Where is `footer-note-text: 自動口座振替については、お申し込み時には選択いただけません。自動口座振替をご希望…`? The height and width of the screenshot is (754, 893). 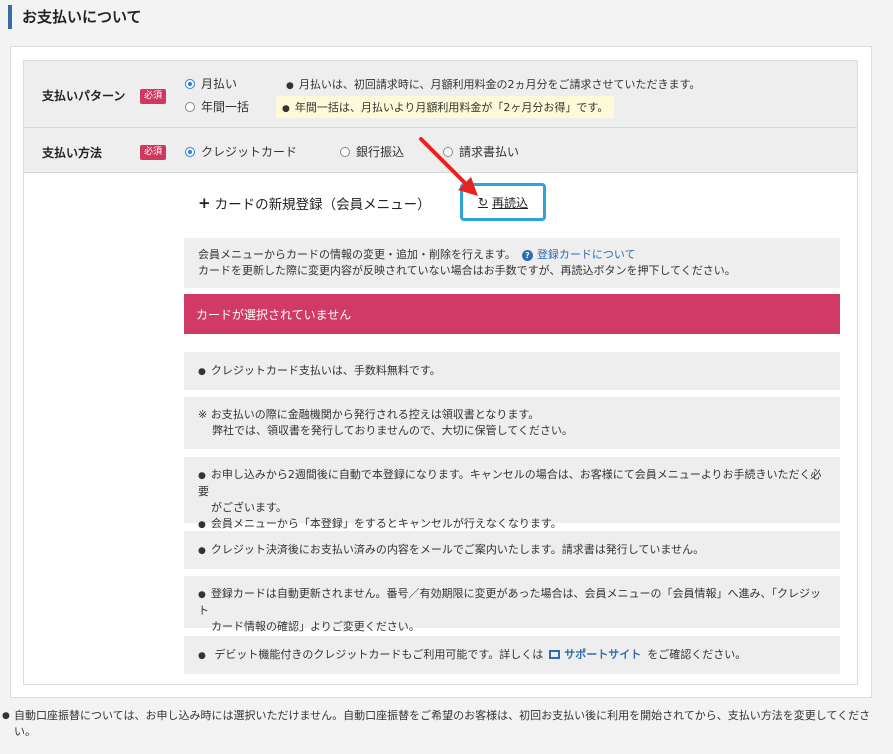 footer-note-text: 自動口座振替については、お申し込み時には選択いただけません。自動口座振替をご希望… is located at coordinates (442, 723).